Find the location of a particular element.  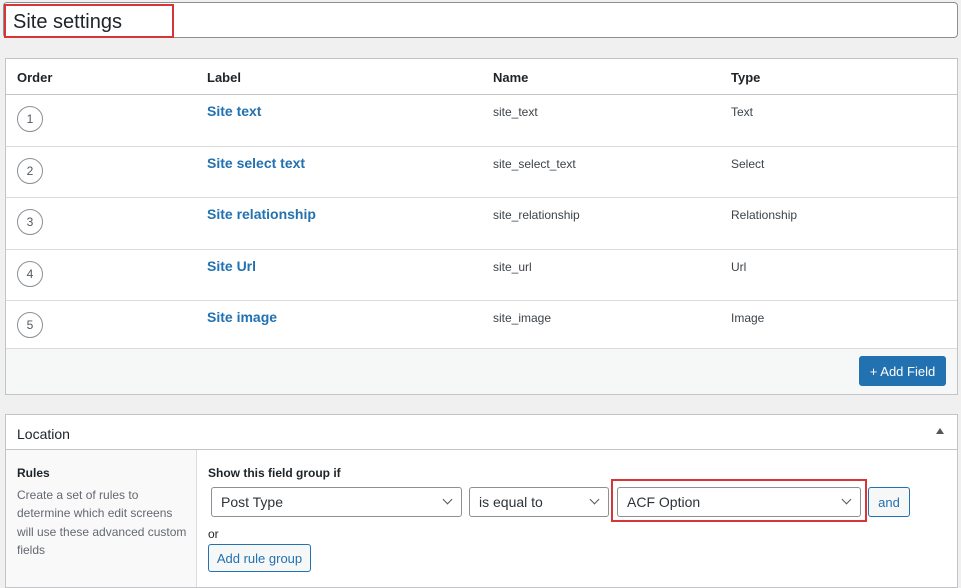

collapse-arrow-icon is located at coordinates (940, 431).